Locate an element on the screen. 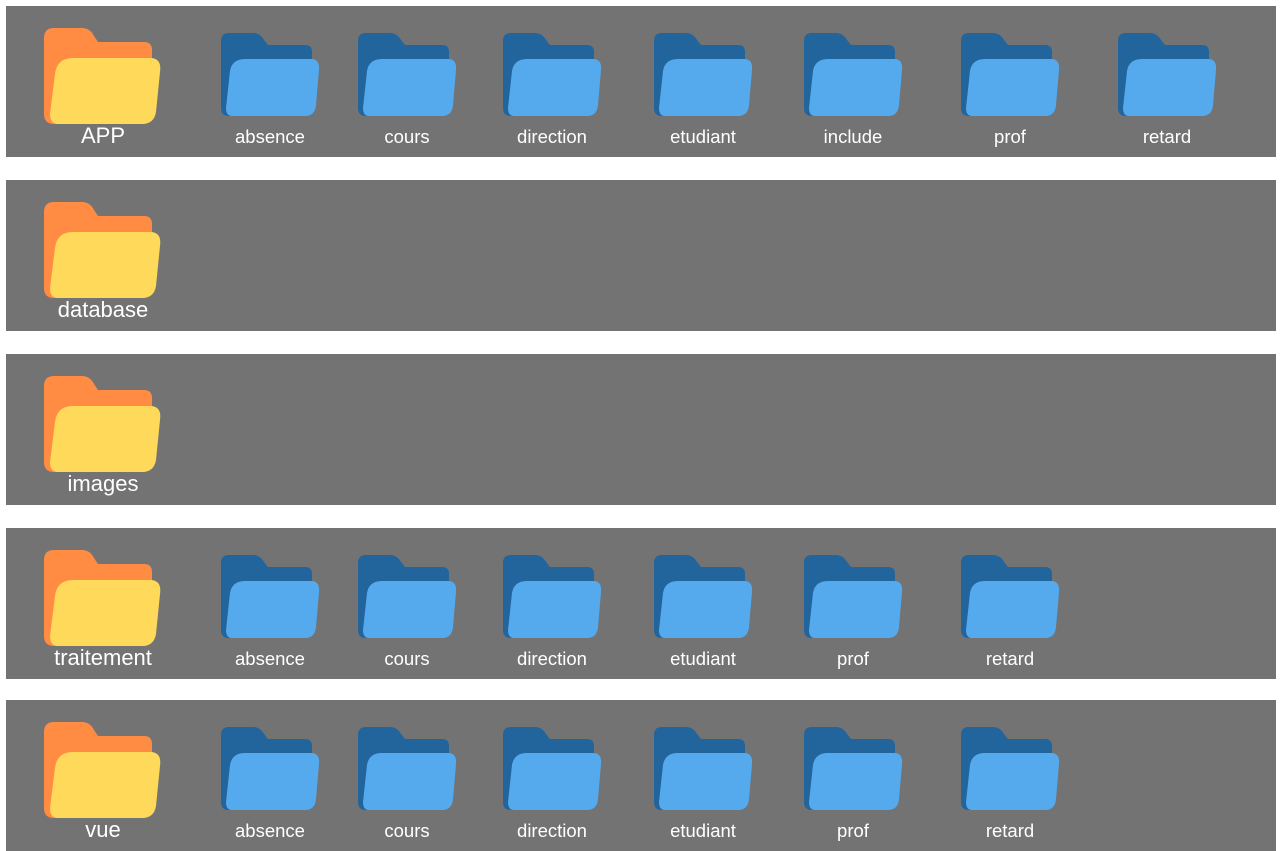  parent-folder-database: database is located at coordinates (103, 255).